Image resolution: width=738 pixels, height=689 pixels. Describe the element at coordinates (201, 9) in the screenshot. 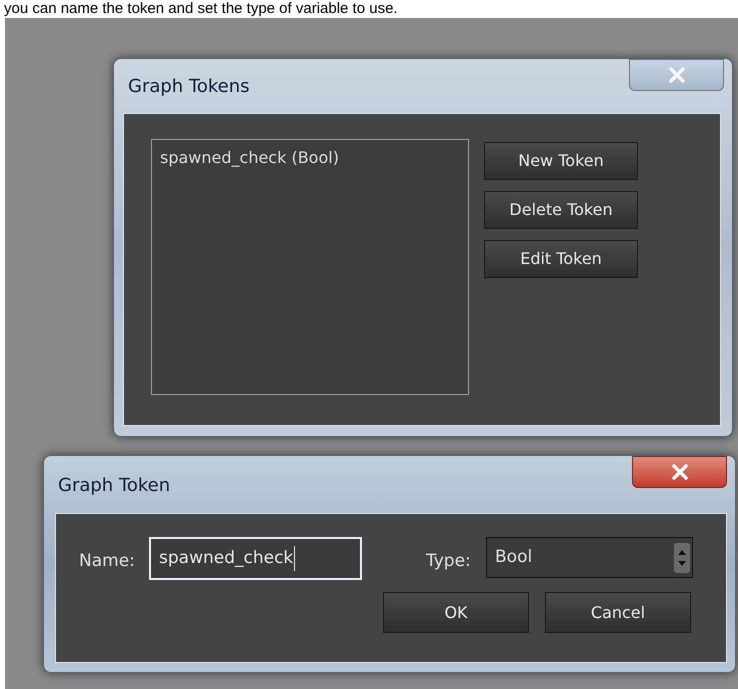

I see `caption: you can name the token and set the type of variable to use.` at that location.